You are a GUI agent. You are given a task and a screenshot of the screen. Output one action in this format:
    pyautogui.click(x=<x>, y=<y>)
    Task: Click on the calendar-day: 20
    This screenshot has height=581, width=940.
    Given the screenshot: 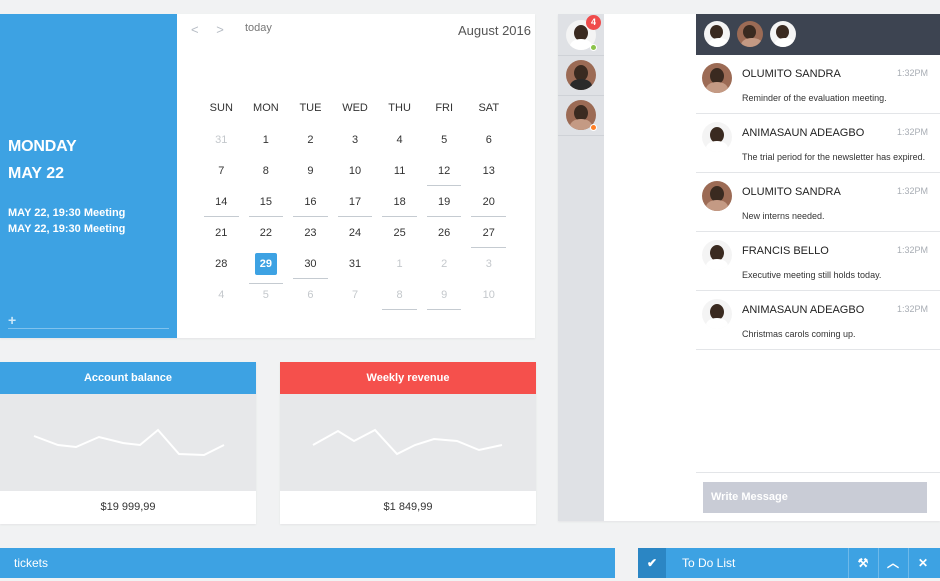 What is the action you would take?
    pyautogui.click(x=488, y=206)
    